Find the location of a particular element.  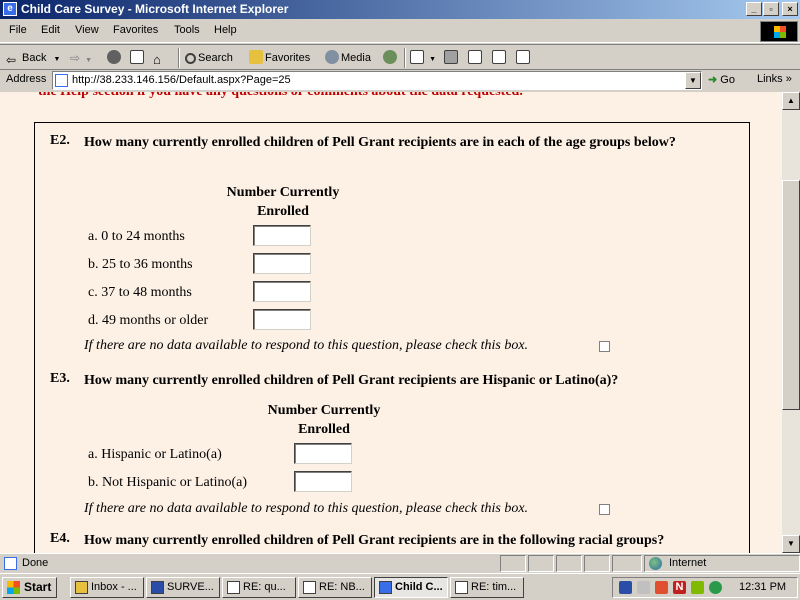

status-text: Done is located at coordinates (35, 563).